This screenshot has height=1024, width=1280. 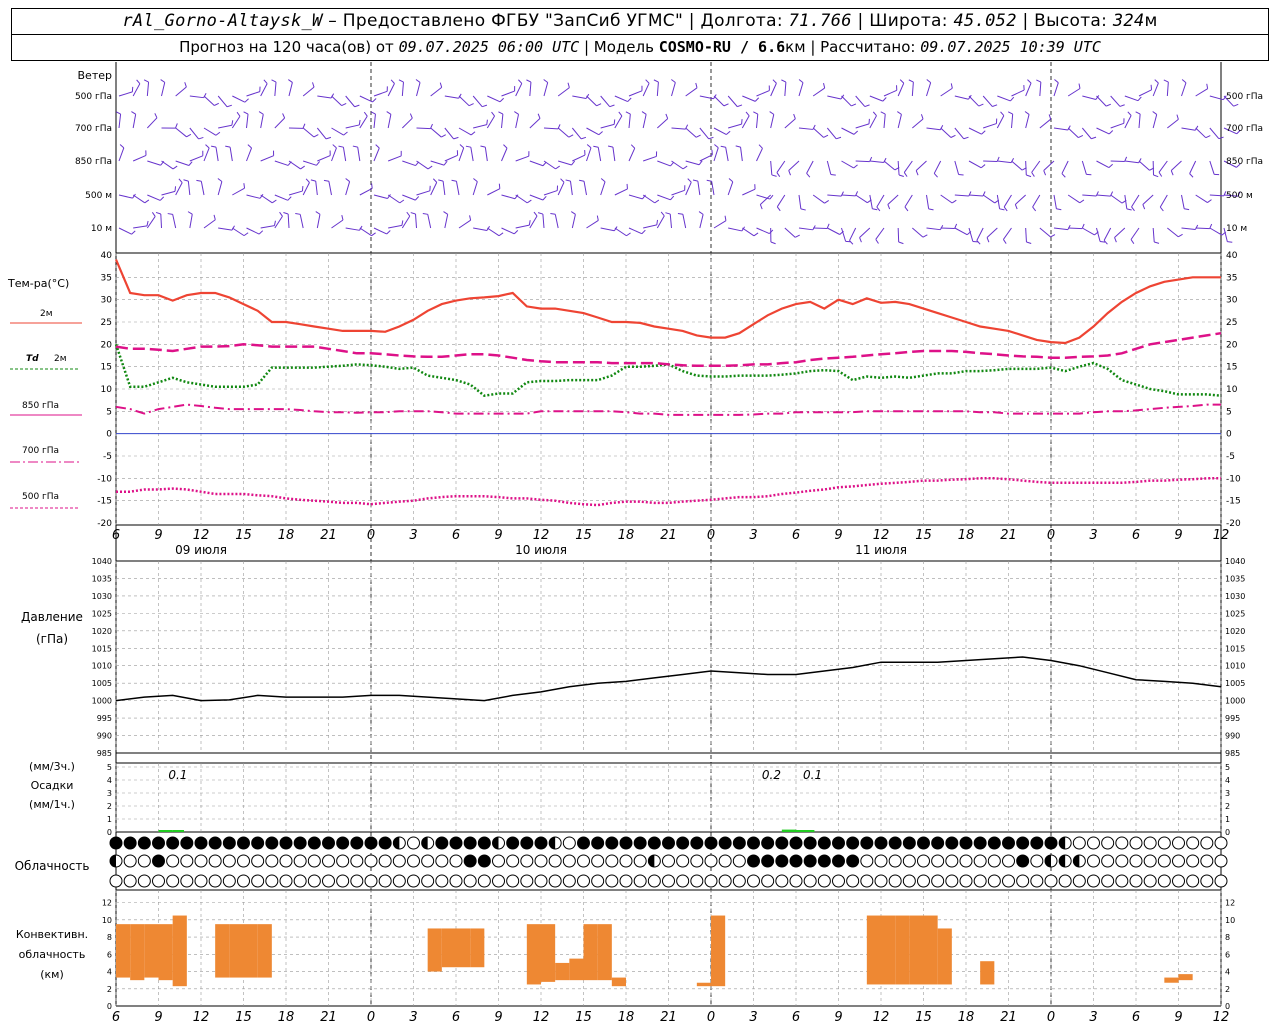 I want to click on pres-tick-left: 1000, so click(x=102, y=701).